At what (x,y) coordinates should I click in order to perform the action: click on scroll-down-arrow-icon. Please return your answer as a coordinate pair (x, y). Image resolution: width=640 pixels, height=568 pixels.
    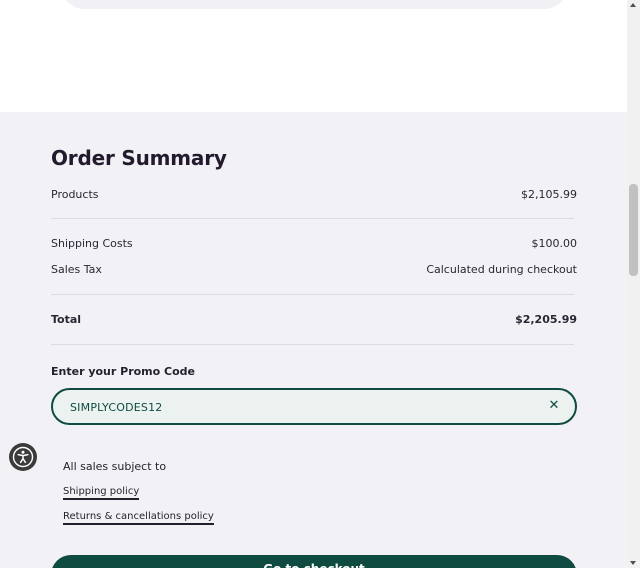
    Looking at the image, I should click on (633, 563).